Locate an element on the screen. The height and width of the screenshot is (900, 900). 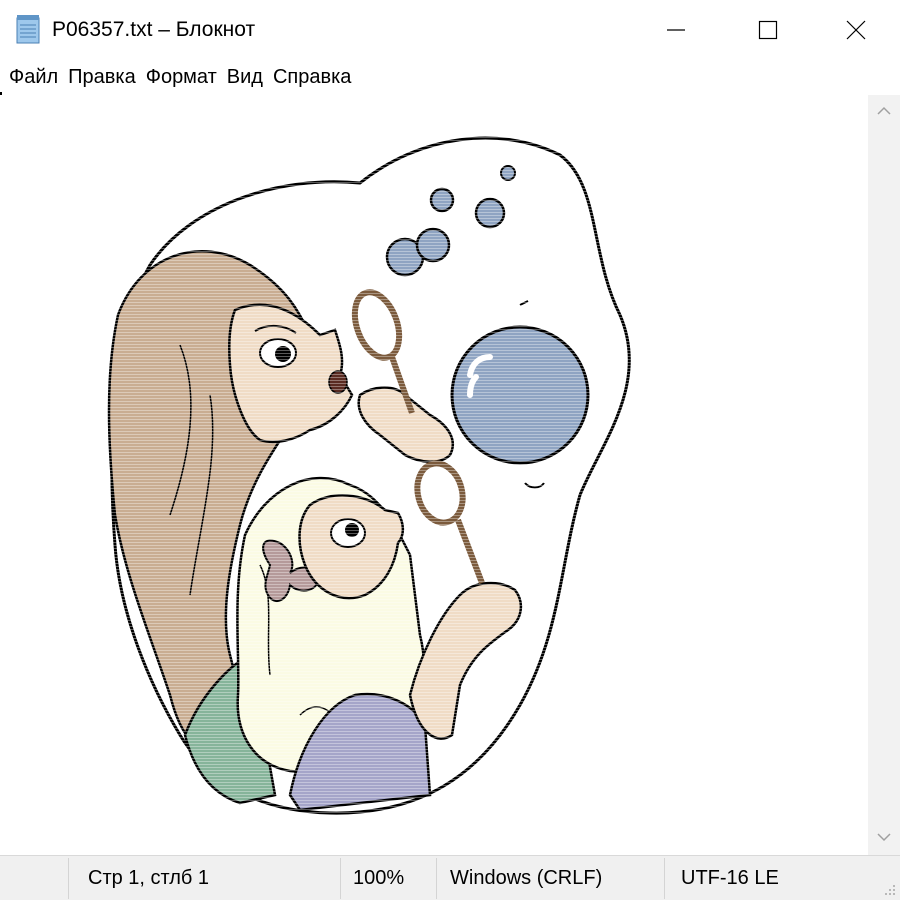
close-icon is located at coordinates (856, 30).